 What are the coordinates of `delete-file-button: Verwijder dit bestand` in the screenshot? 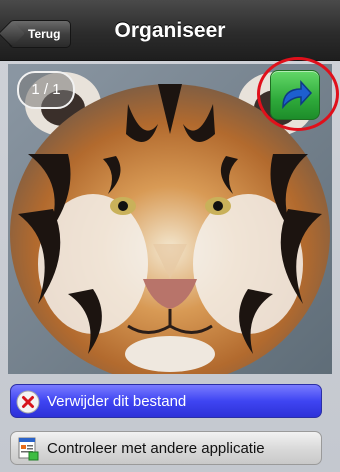 It's located at (166, 401).